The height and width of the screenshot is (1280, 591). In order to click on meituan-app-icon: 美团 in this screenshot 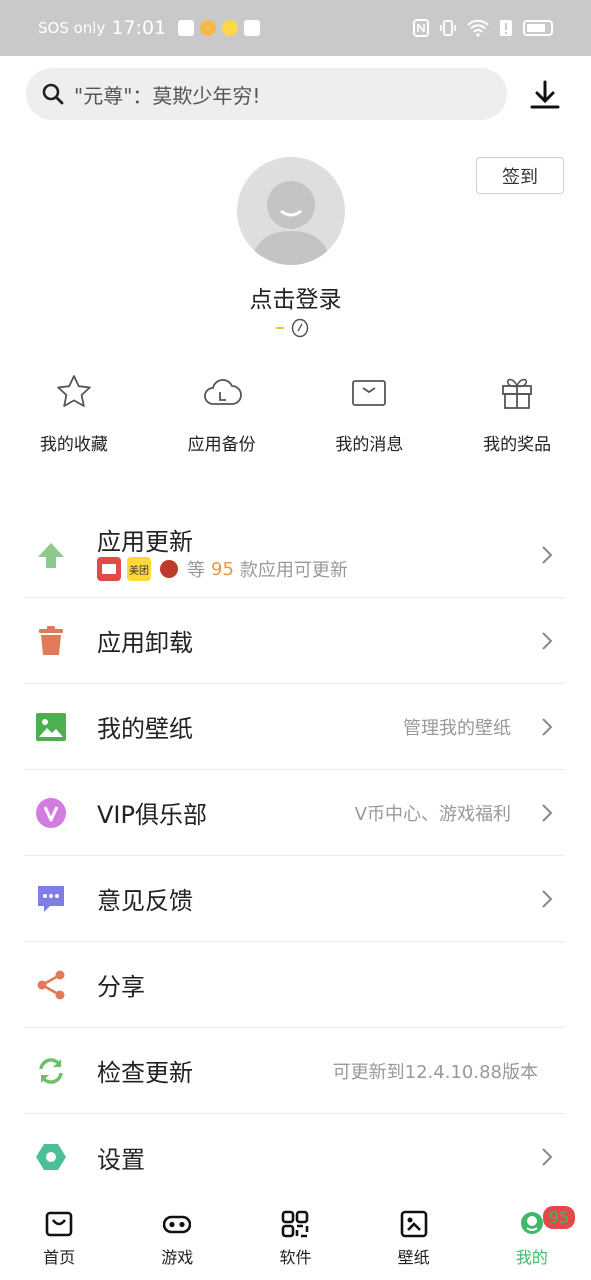, I will do `click(139, 569)`.